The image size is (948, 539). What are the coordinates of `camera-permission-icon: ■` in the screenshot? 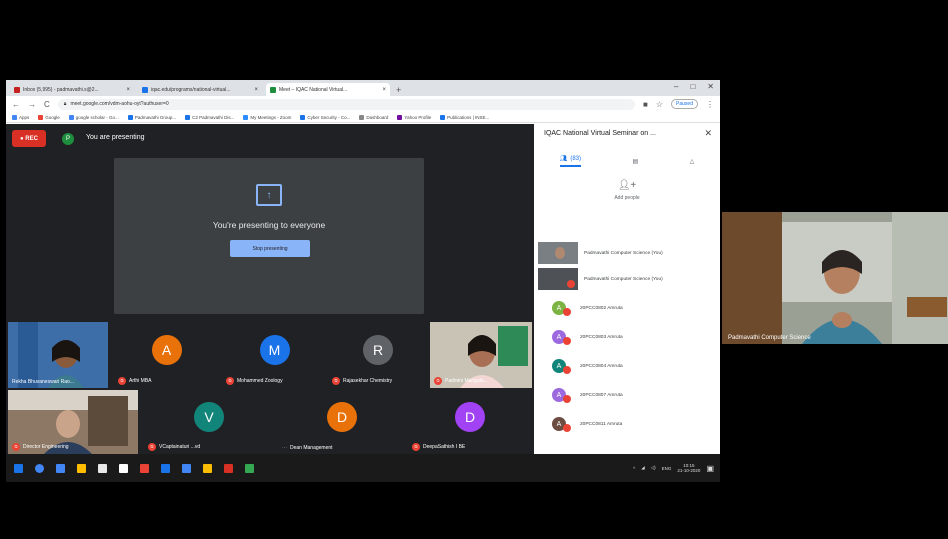 It's located at (645, 104).